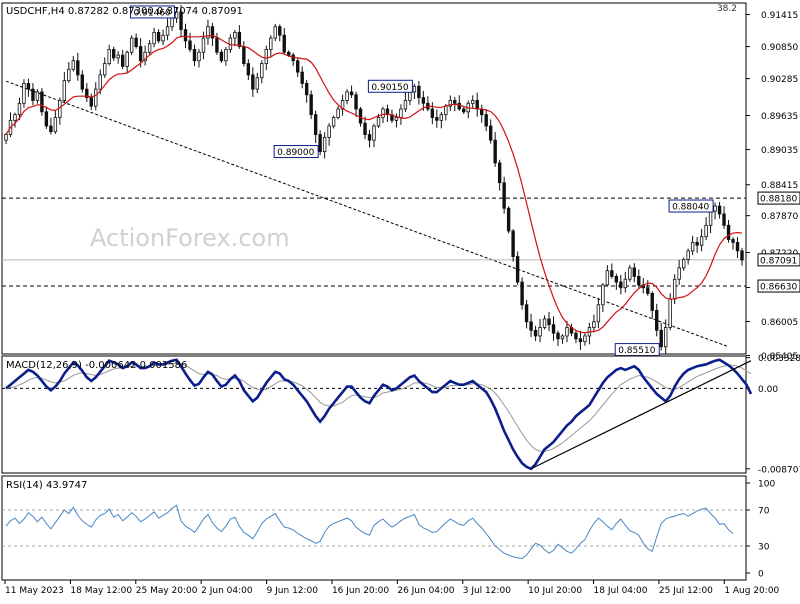 This screenshot has height=604, width=800. Describe the element at coordinates (636, 351) in the screenshot. I see `annotation-label: 0.85510` at that location.